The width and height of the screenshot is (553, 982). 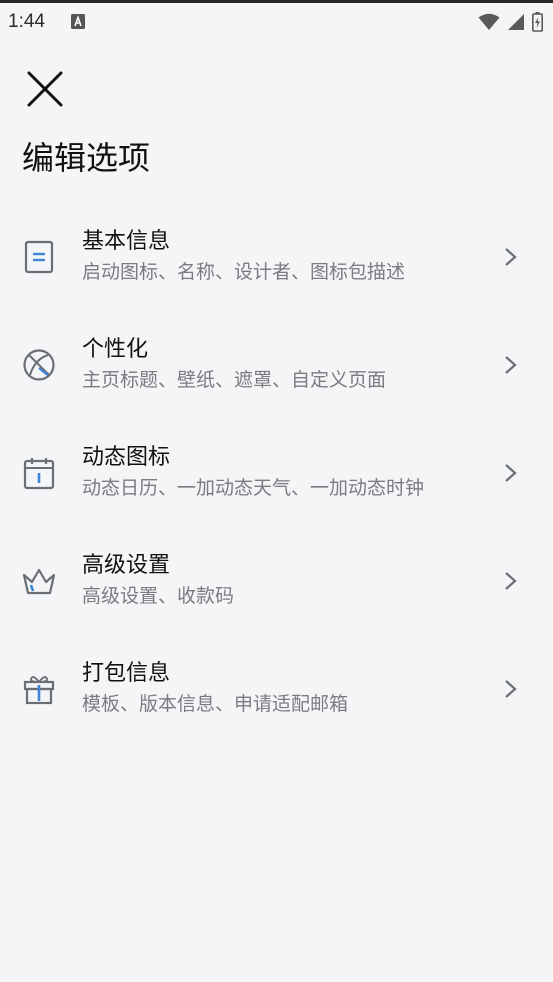 I want to click on menu-item-basic-info: 基本信息 启动图标、名称、设计者、图标包描述, so click(x=276, y=257).